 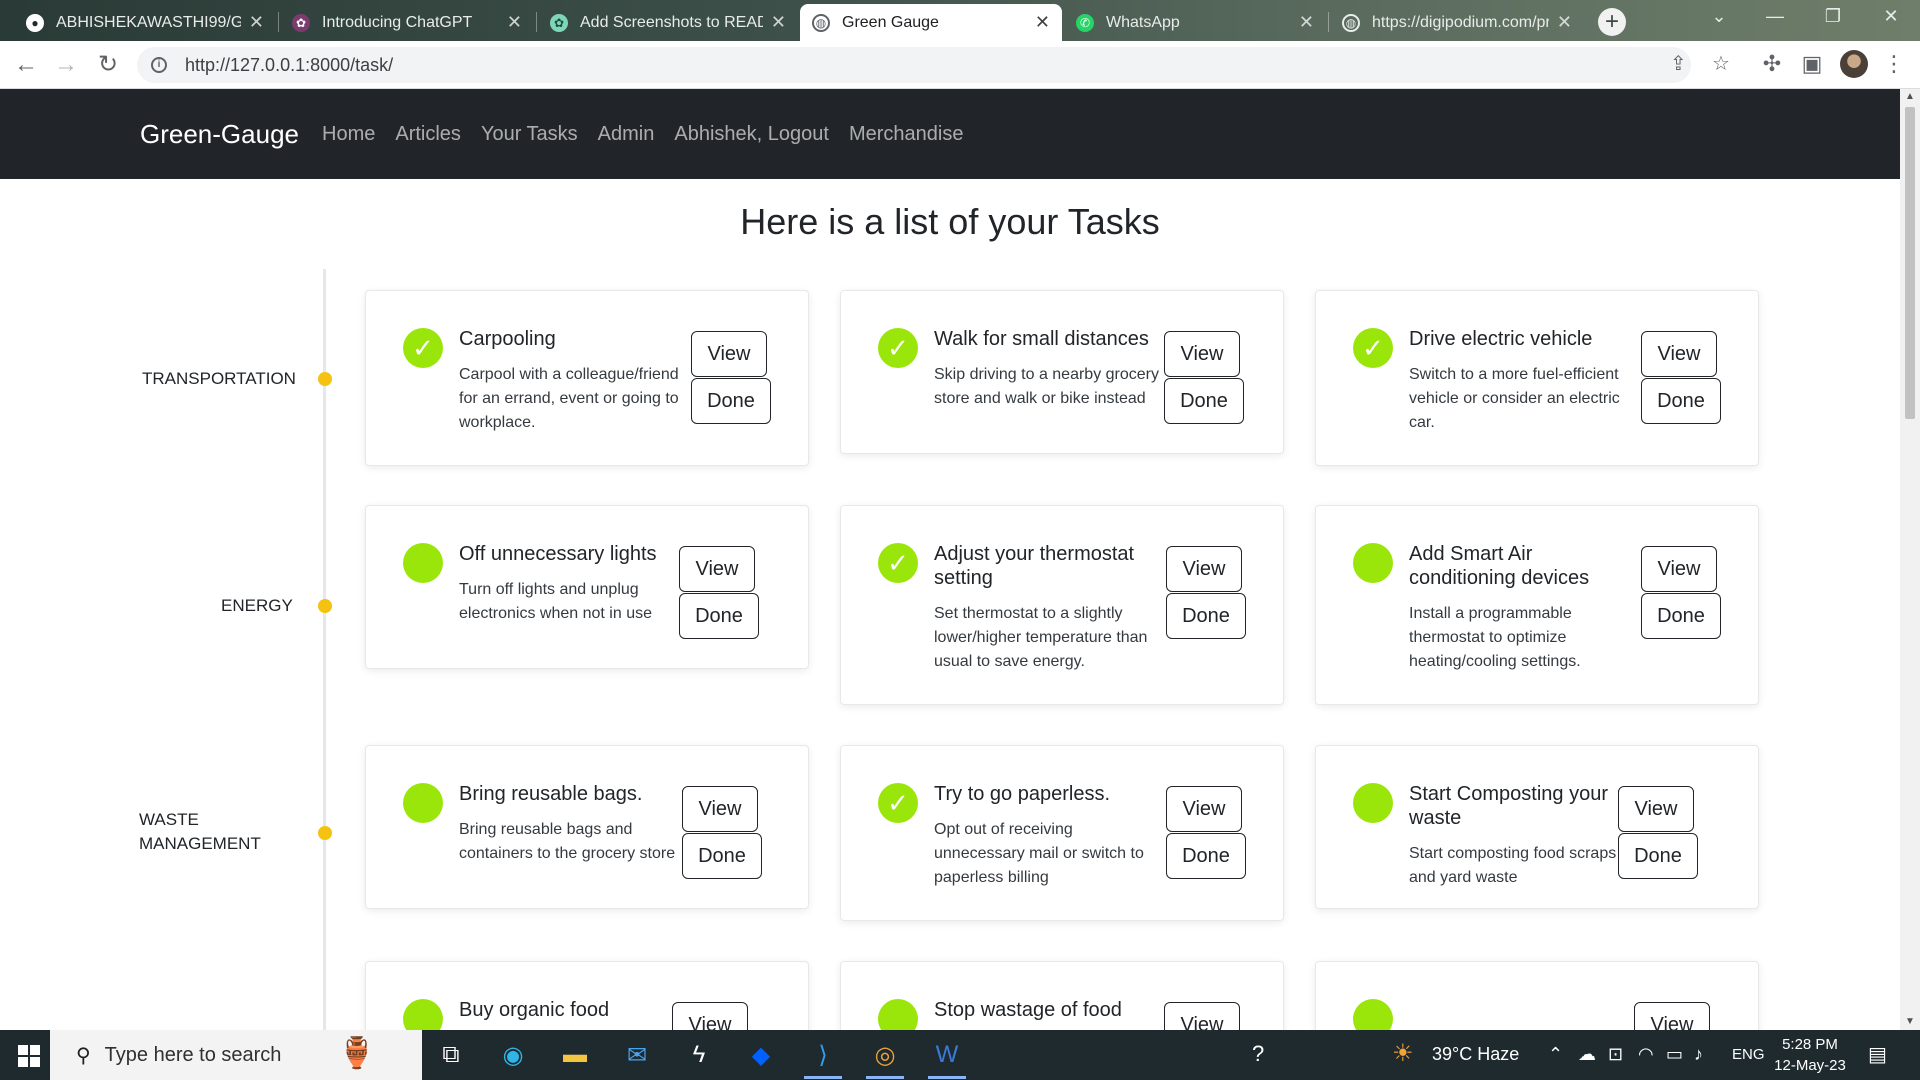 What do you see at coordinates (906, 134) in the screenshot?
I see `nav-link-merchandise: Merchandise` at bounding box center [906, 134].